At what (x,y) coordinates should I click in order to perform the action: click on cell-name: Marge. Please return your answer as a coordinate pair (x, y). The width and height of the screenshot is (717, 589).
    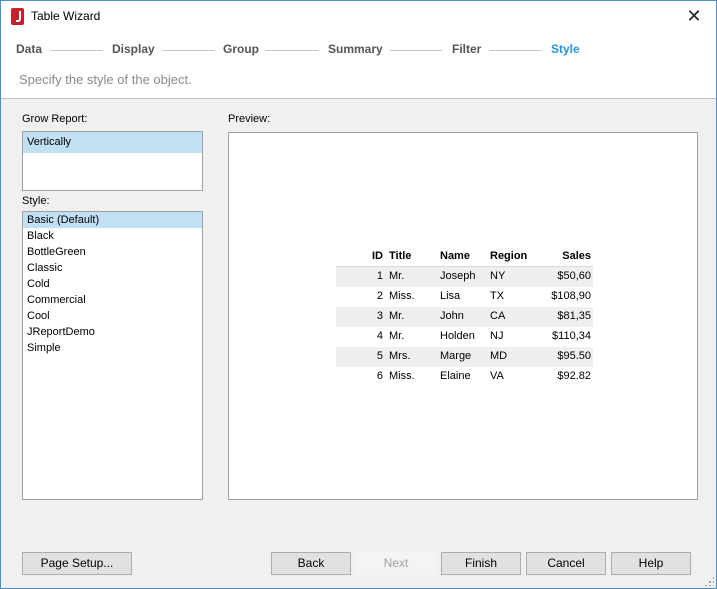
    Looking at the image, I should click on (456, 356).